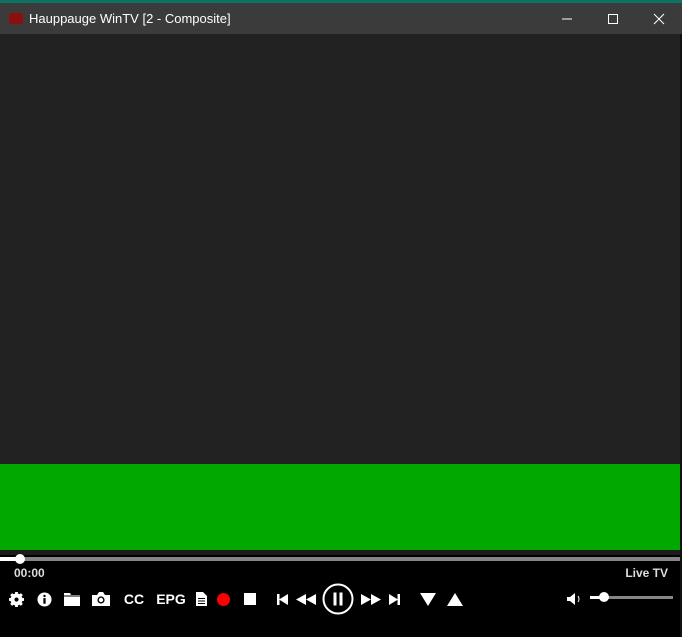 This screenshot has width=682, height=637. What do you see at coordinates (341, 18) in the screenshot?
I see `title-bar: Hauppauge WinTV [2 - Composite]` at bounding box center [341, 18].